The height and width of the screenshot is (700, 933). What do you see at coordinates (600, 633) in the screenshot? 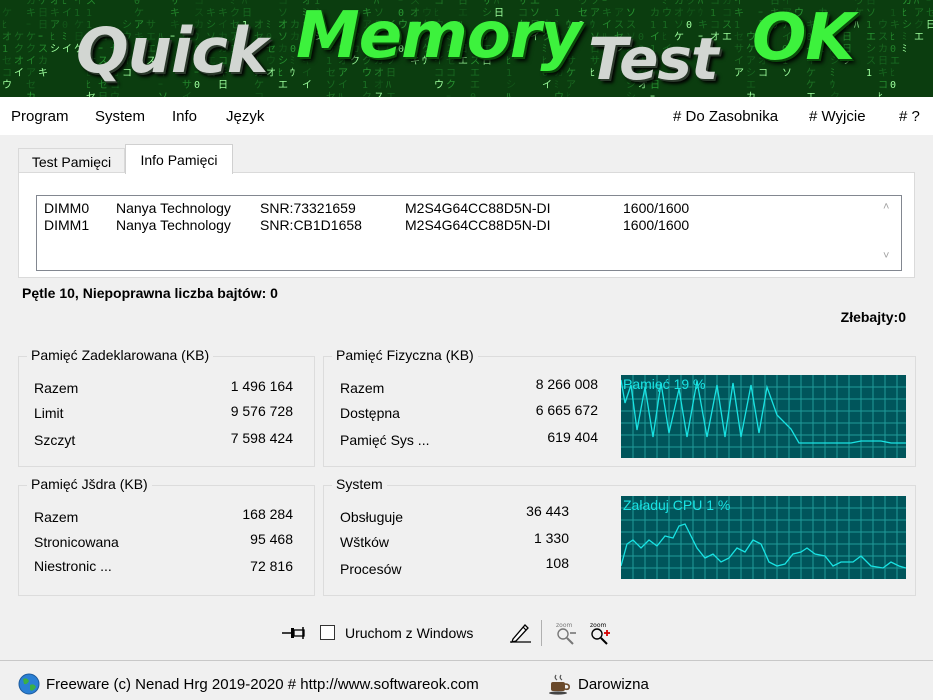
I see `zoom-in-icon: zoom` at bounding box center [600, 633].